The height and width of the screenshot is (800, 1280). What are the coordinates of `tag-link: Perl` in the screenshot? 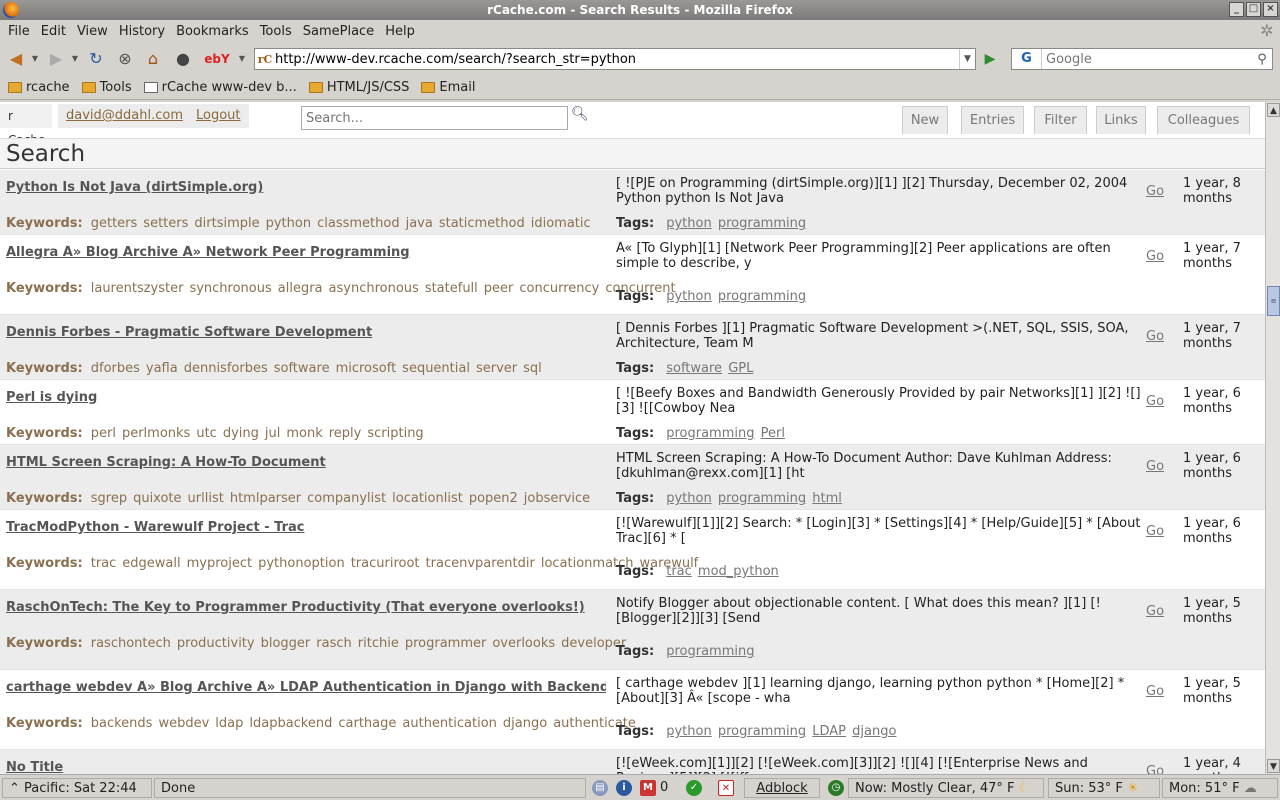 It's located at (773, 433).